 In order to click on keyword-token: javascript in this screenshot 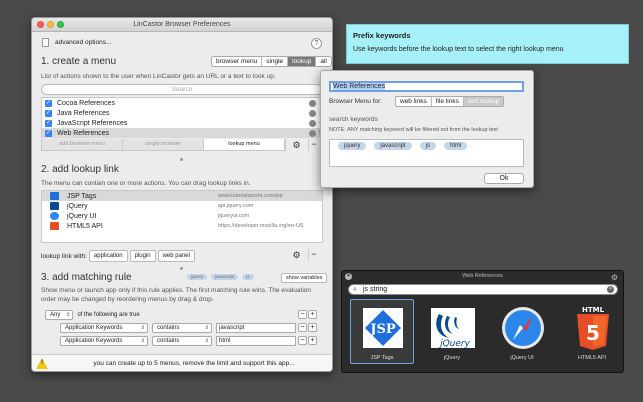, I will do `click(393, 146)`.